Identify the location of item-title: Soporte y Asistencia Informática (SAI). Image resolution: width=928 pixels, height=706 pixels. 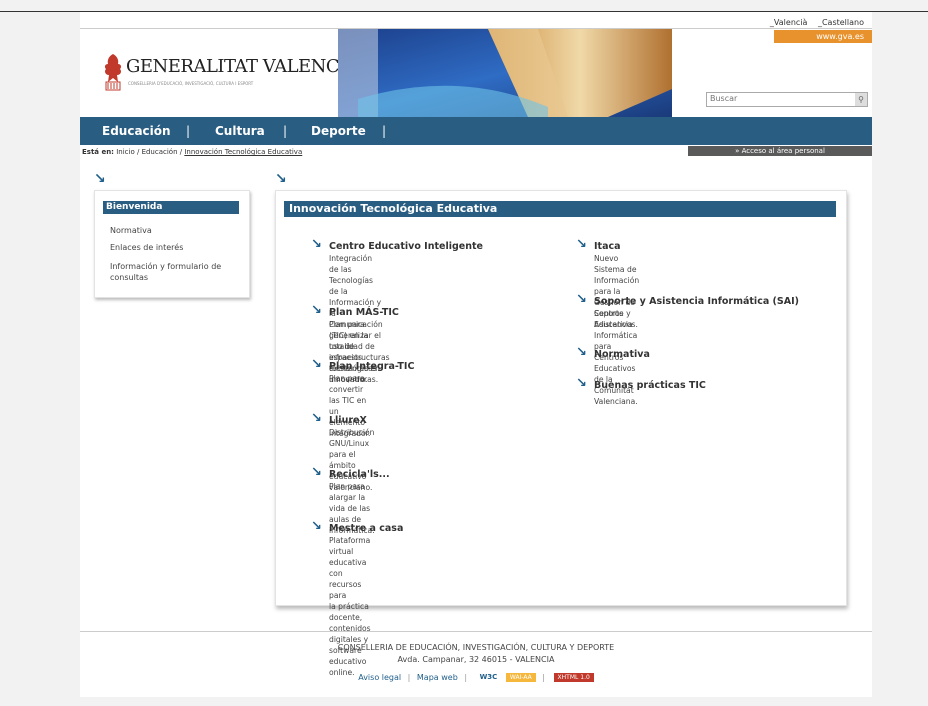
(696, 301).